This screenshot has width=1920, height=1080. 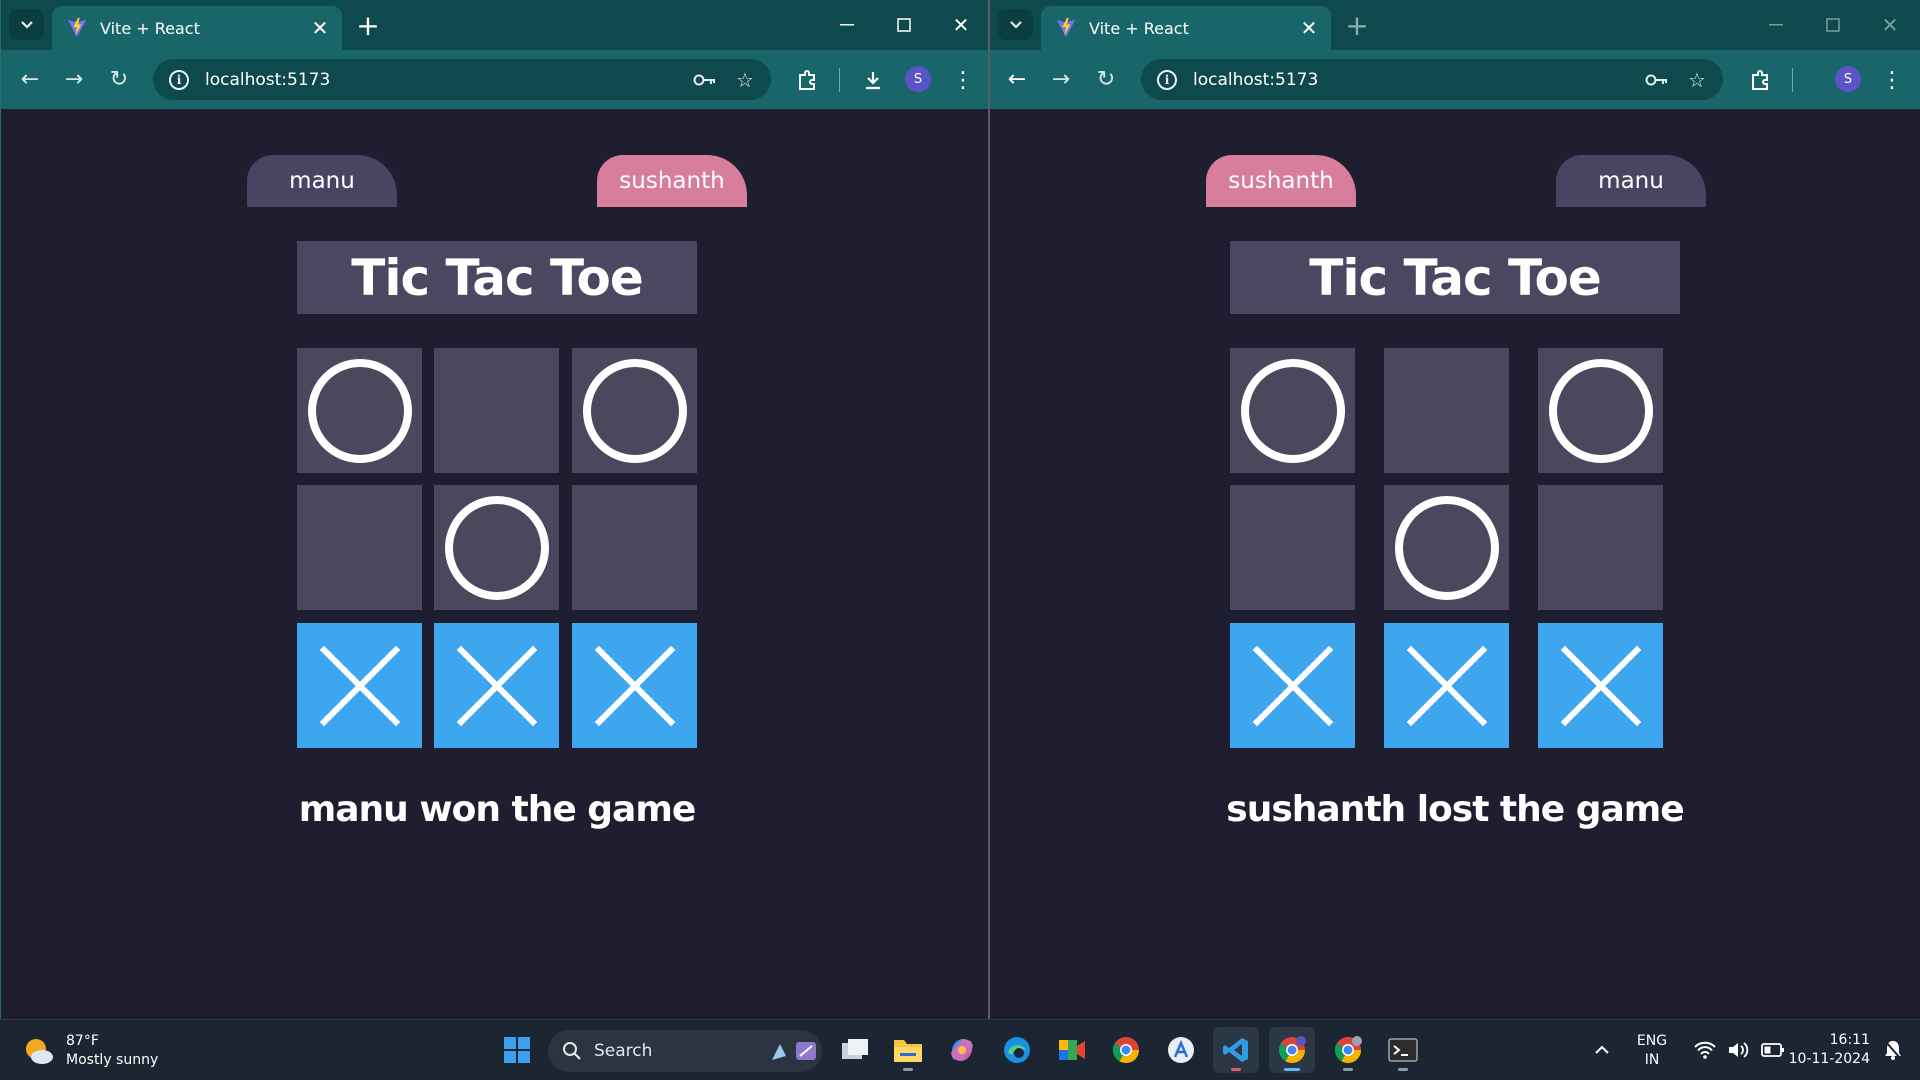 I want to click on search-placeholder: Search, so click(x=623, y=1051).